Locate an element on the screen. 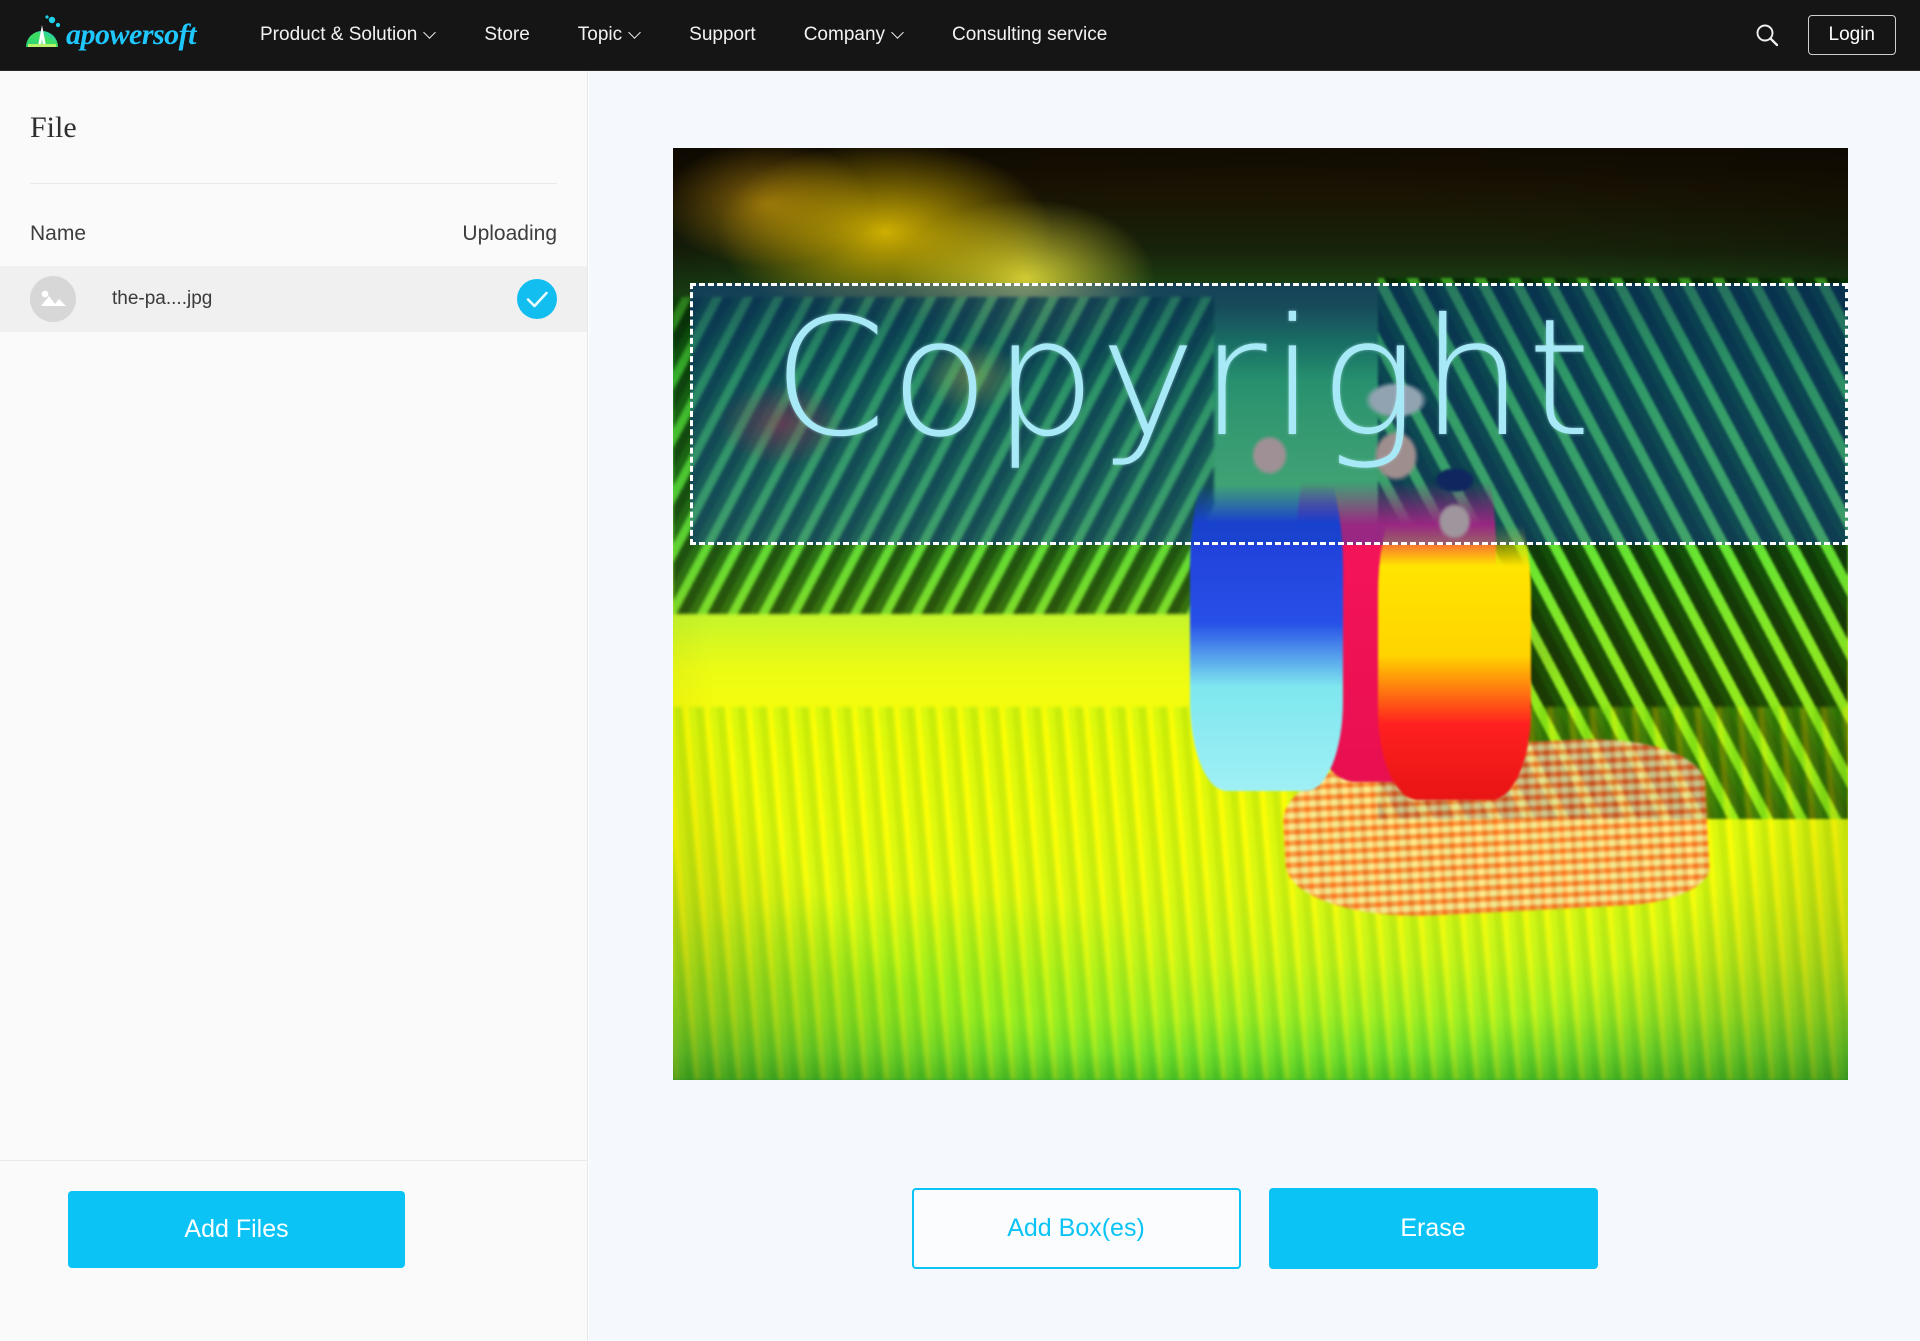  upload-status is located at coordinates (537, 299).